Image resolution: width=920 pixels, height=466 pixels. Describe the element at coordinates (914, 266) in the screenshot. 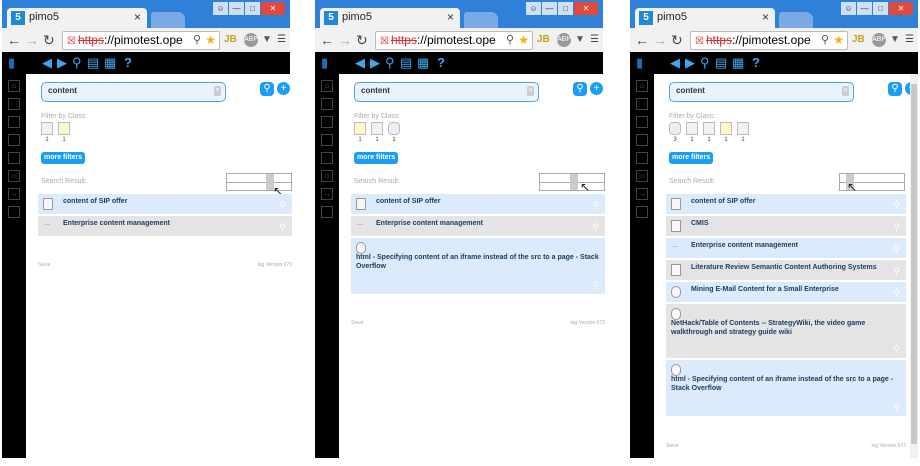

I see `scrollbar` at that location.